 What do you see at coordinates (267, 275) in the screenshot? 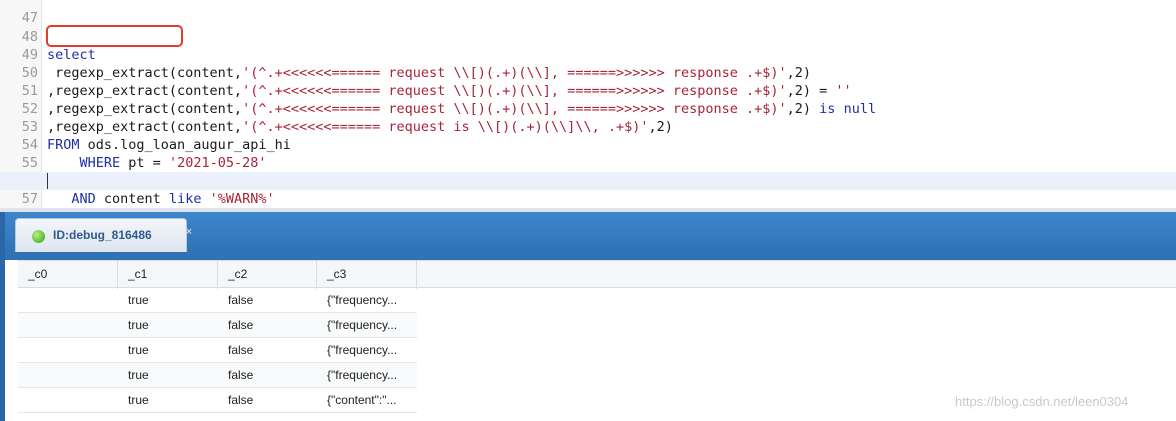
I see `column-header-c2: _c2` at bounding box center [267, 275].